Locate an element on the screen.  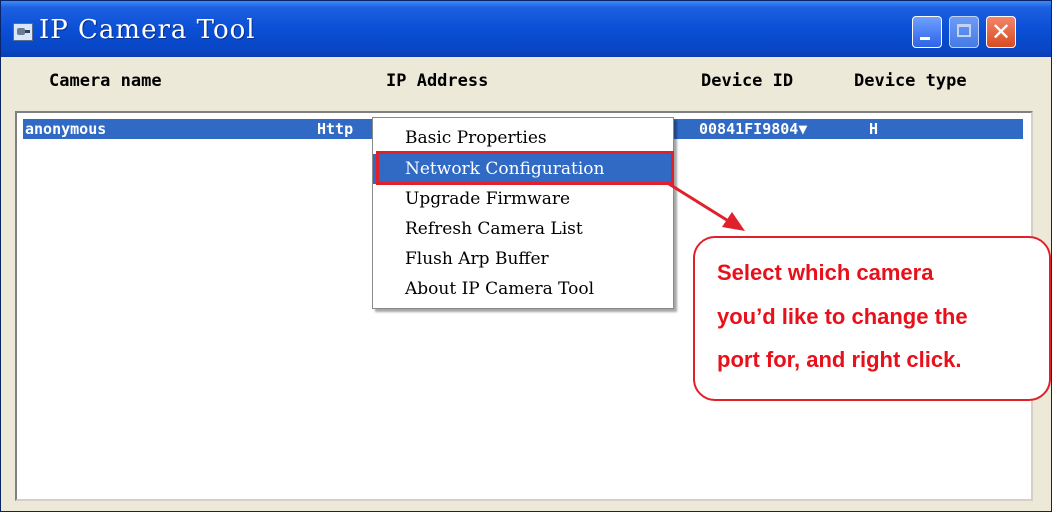
close-button: ✕ is located at coordinates (1001, 32).